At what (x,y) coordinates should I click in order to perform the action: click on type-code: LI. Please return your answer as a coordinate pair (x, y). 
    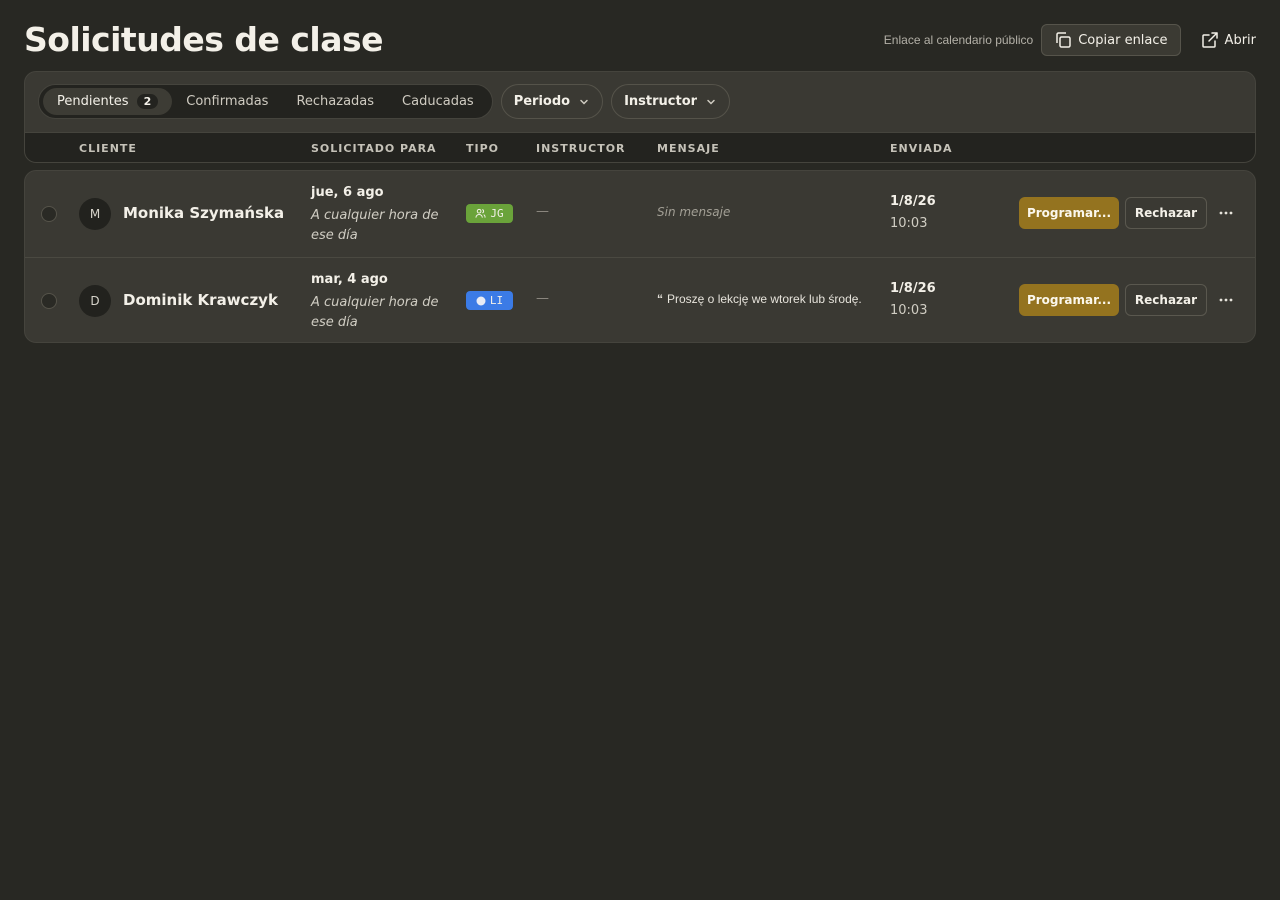
    Looking at the image, I should click on (496, 300).